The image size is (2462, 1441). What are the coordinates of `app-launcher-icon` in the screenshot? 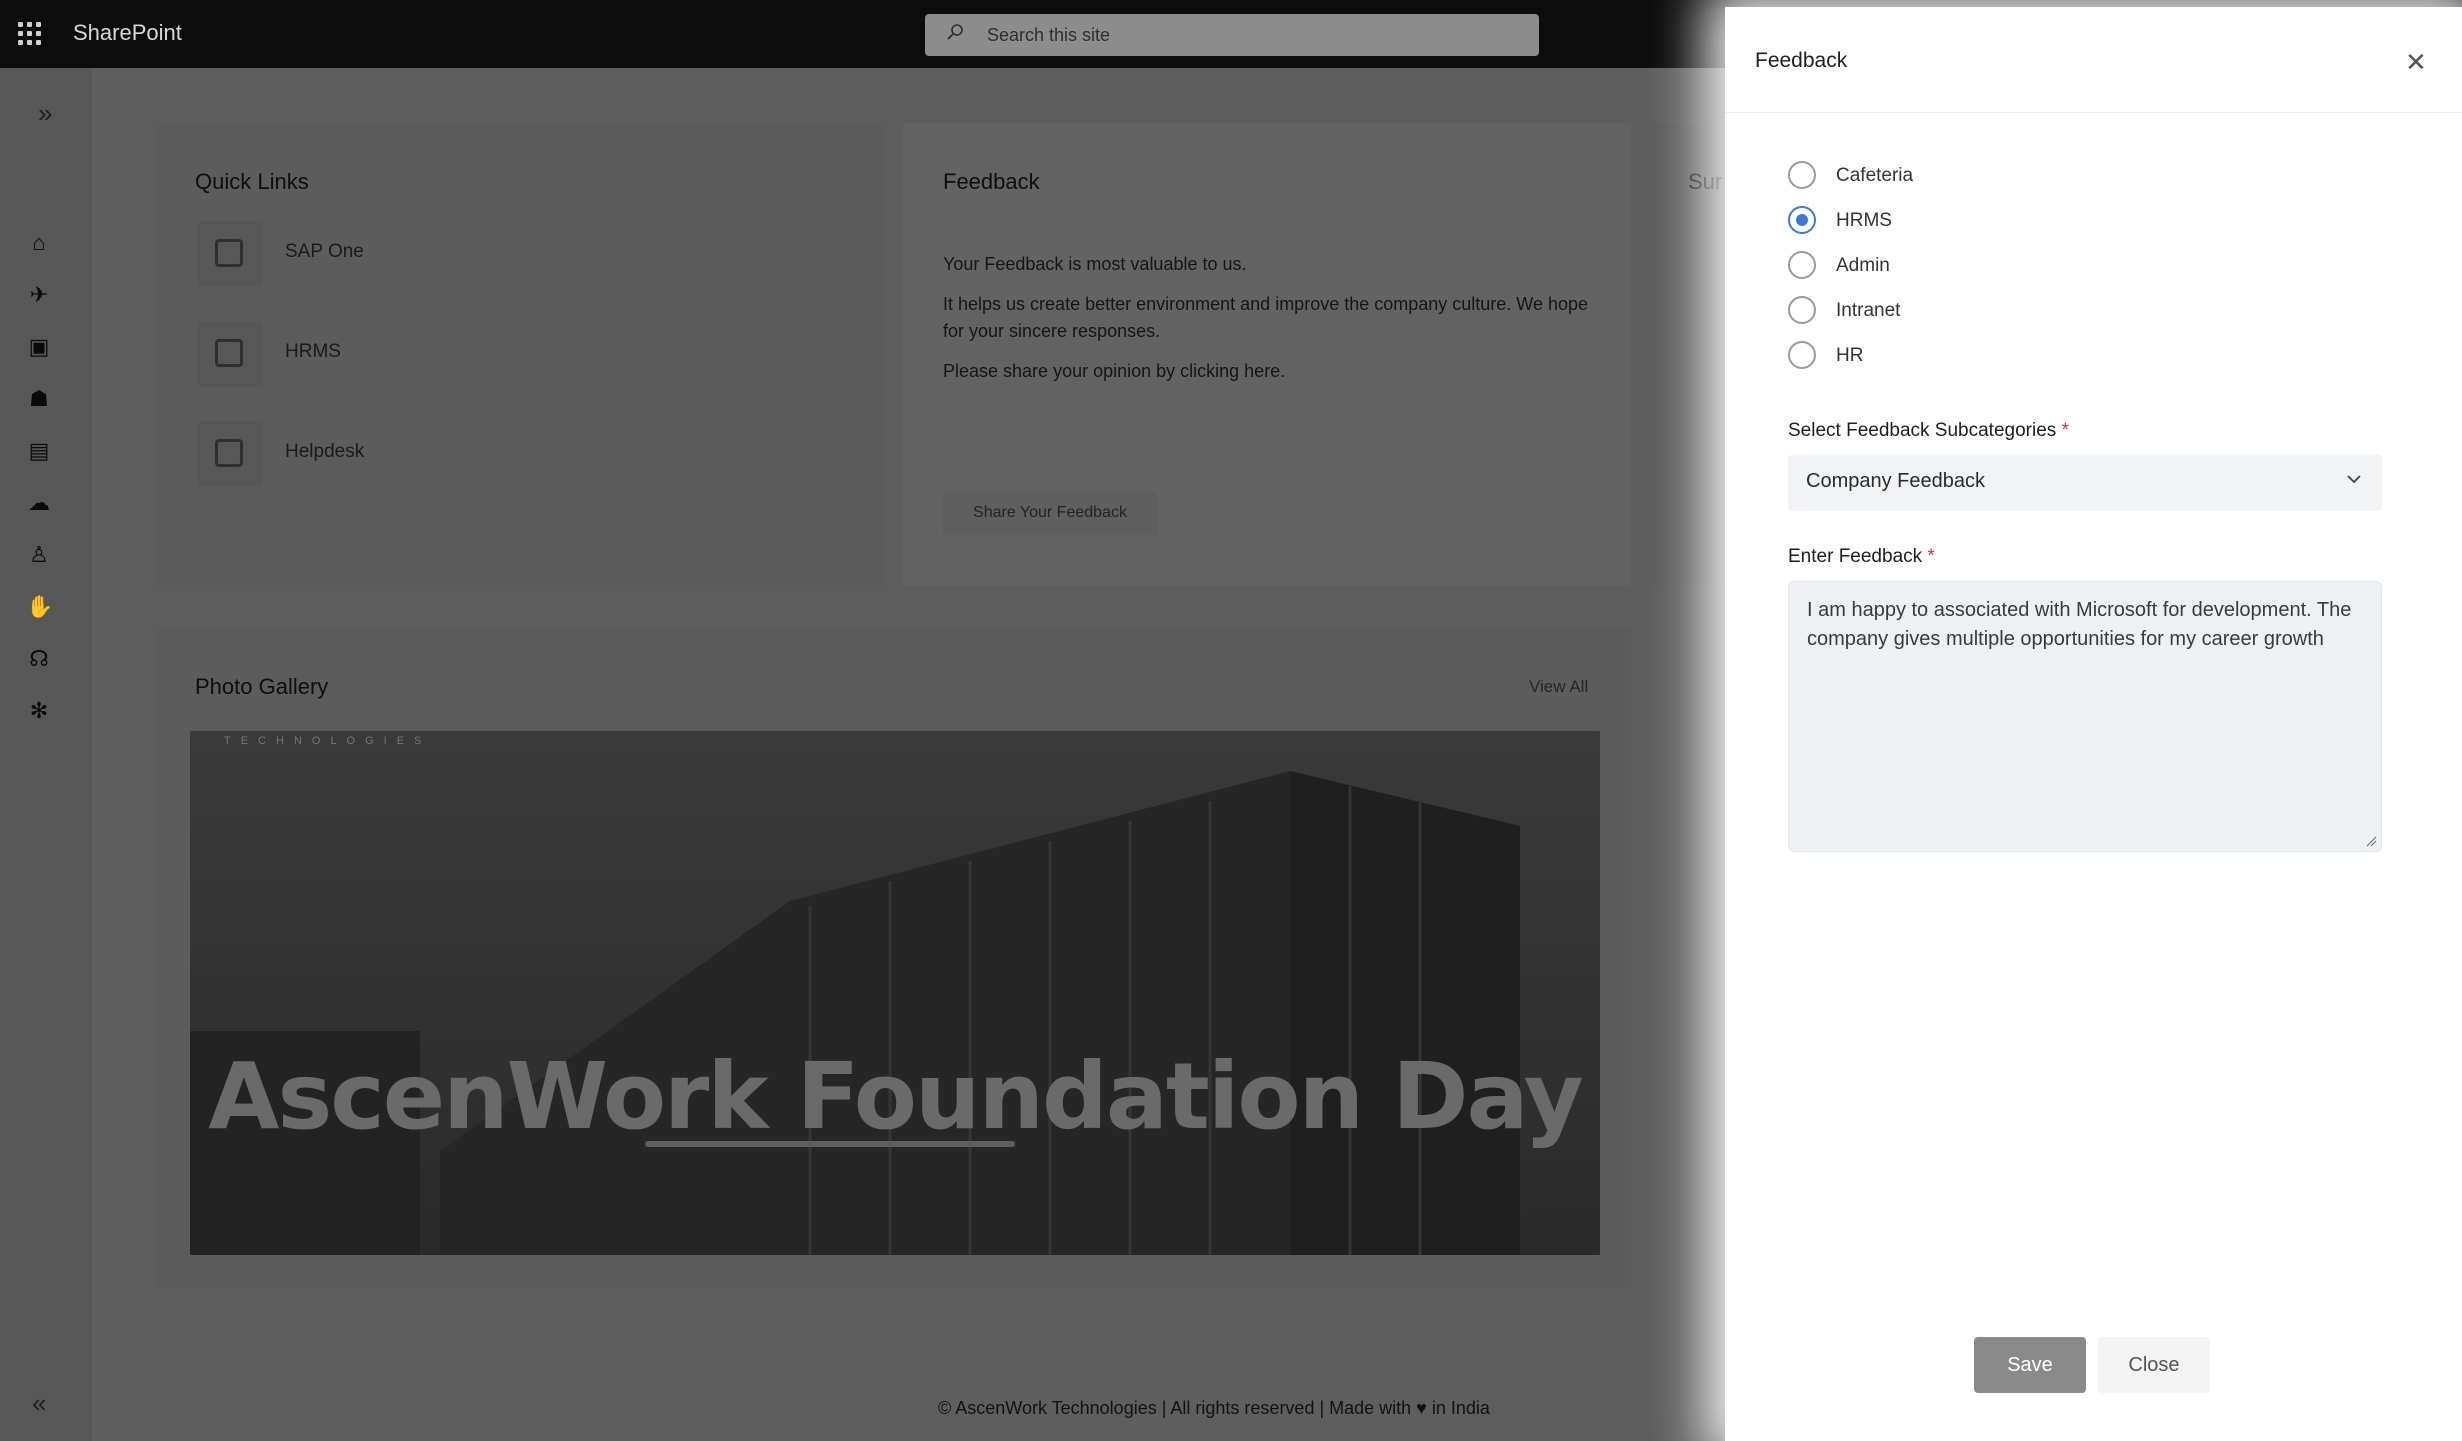 It's located at (30, 34).